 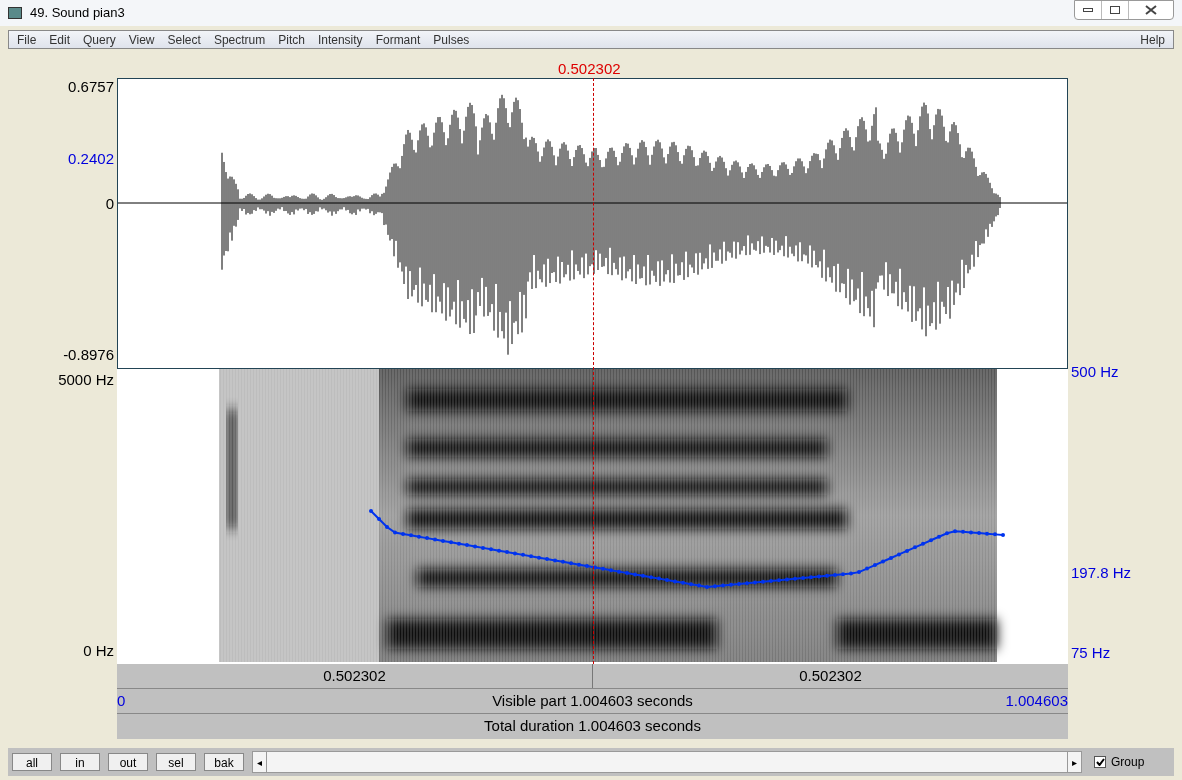 What do you see at coordinates (1074, 762) in the screenshot?
I see `scroll-right-button: ▸` at bounding box center [1074, 762].